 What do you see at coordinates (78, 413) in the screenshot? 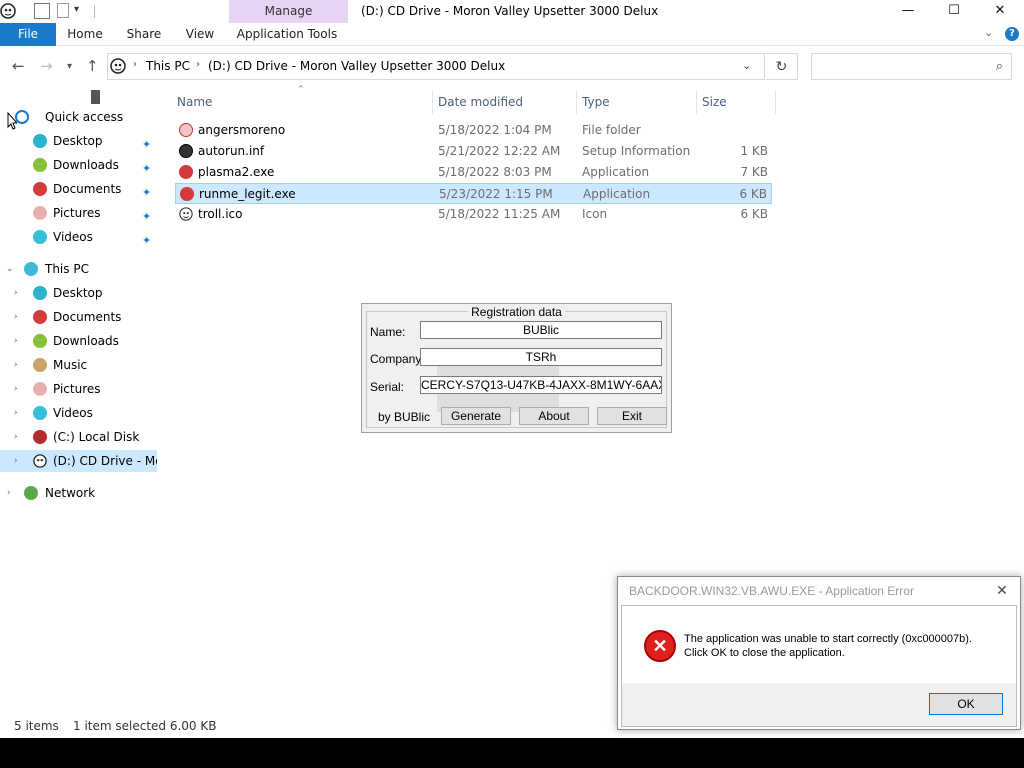
I see `nav-pc-videos: › Videos` at bounding box center [78, 413].